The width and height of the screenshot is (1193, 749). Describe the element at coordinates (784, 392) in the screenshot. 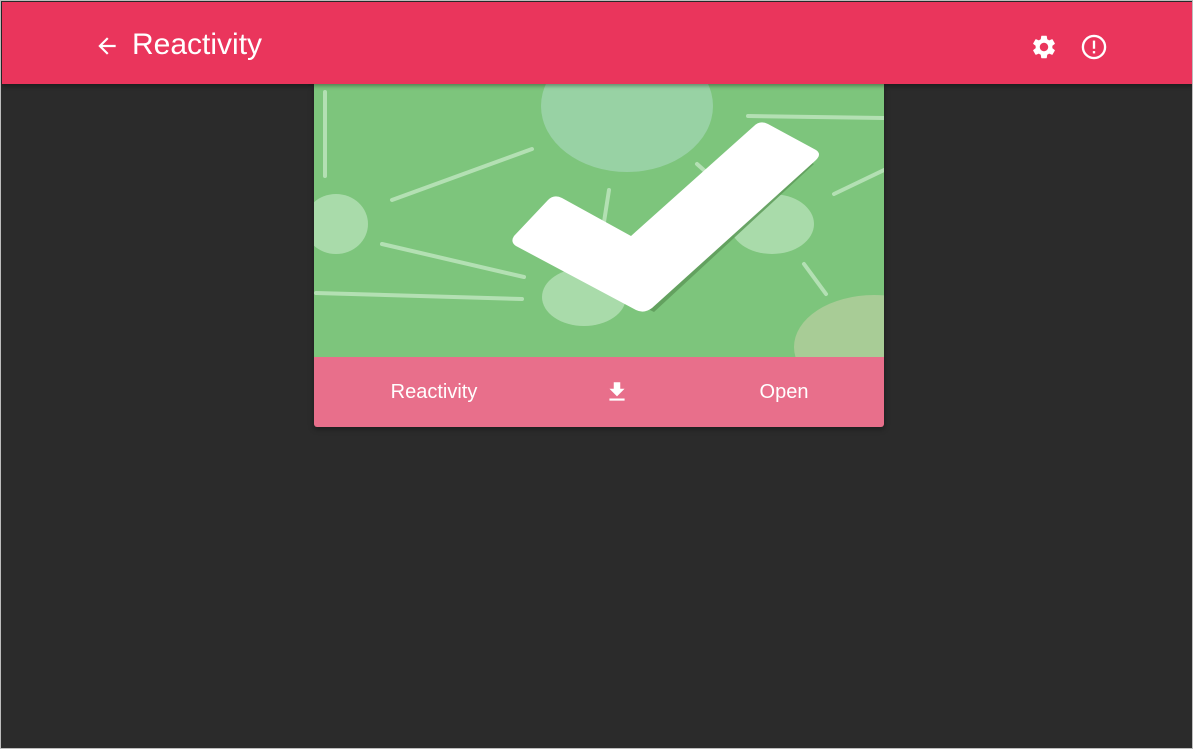

I see `open-button: Open` at that location.